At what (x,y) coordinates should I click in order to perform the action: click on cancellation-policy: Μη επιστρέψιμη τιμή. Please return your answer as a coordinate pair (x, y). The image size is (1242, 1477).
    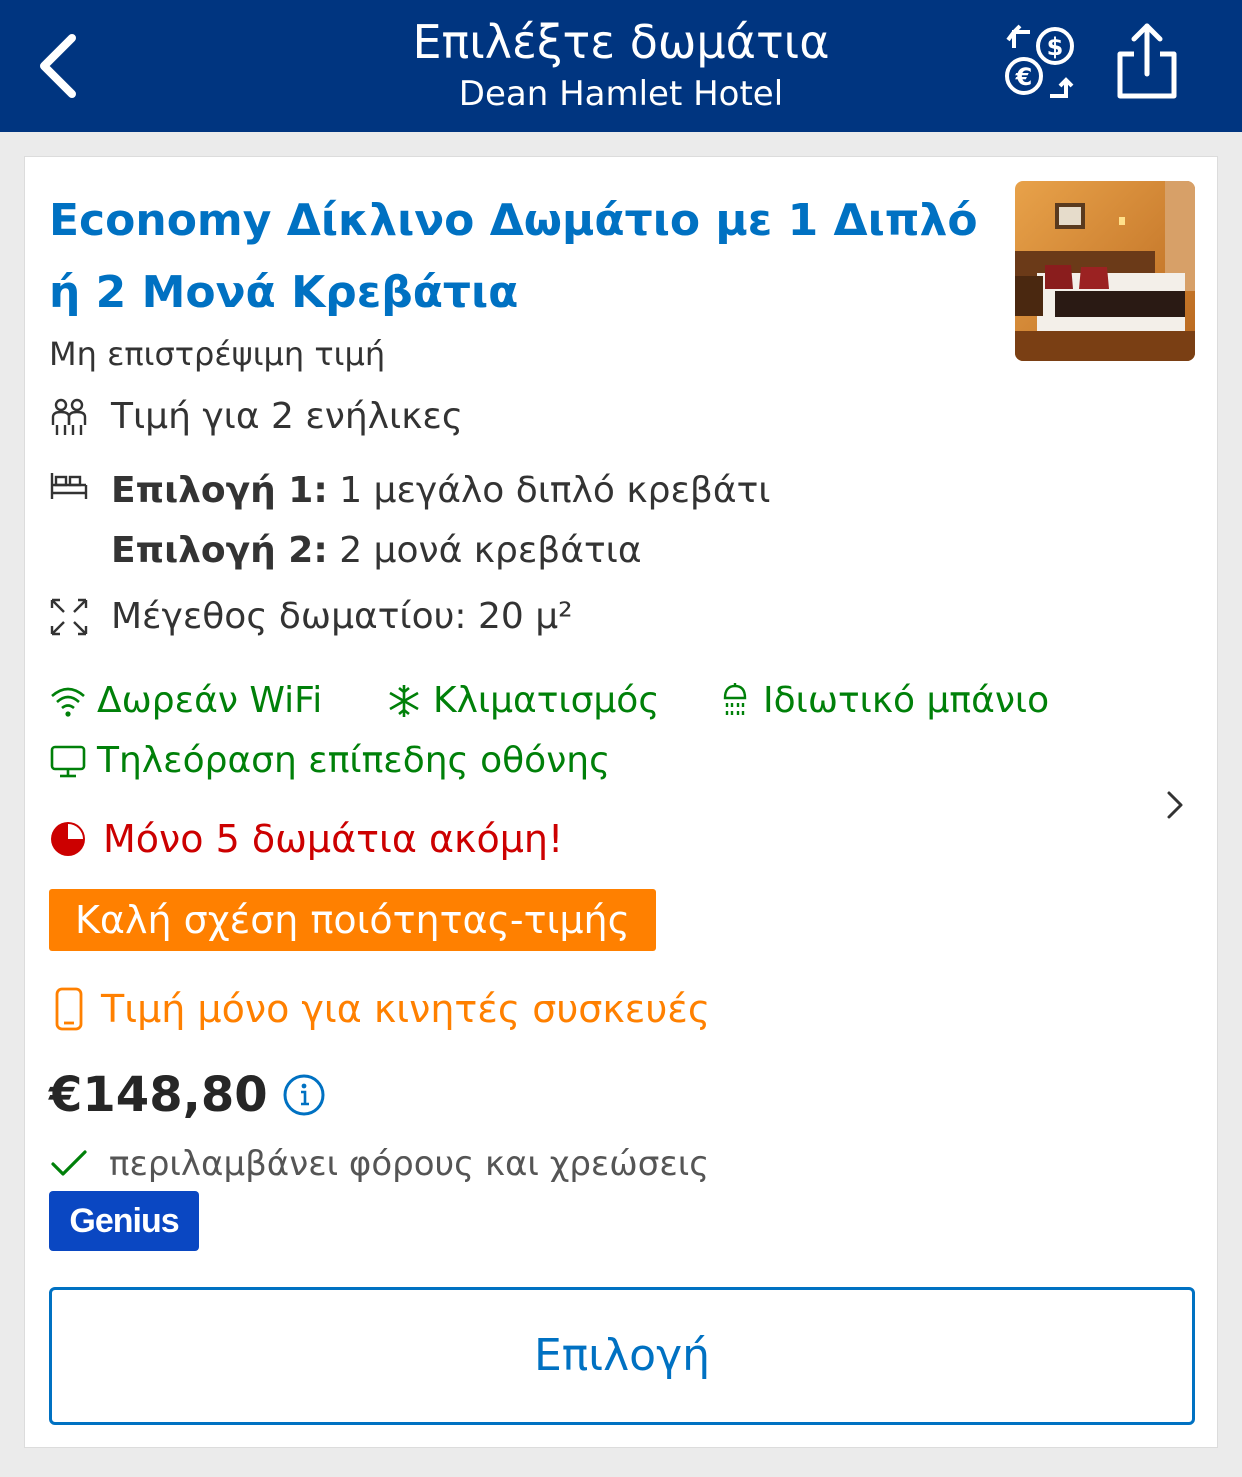
    Looking at the image, I should click on (217, 354).